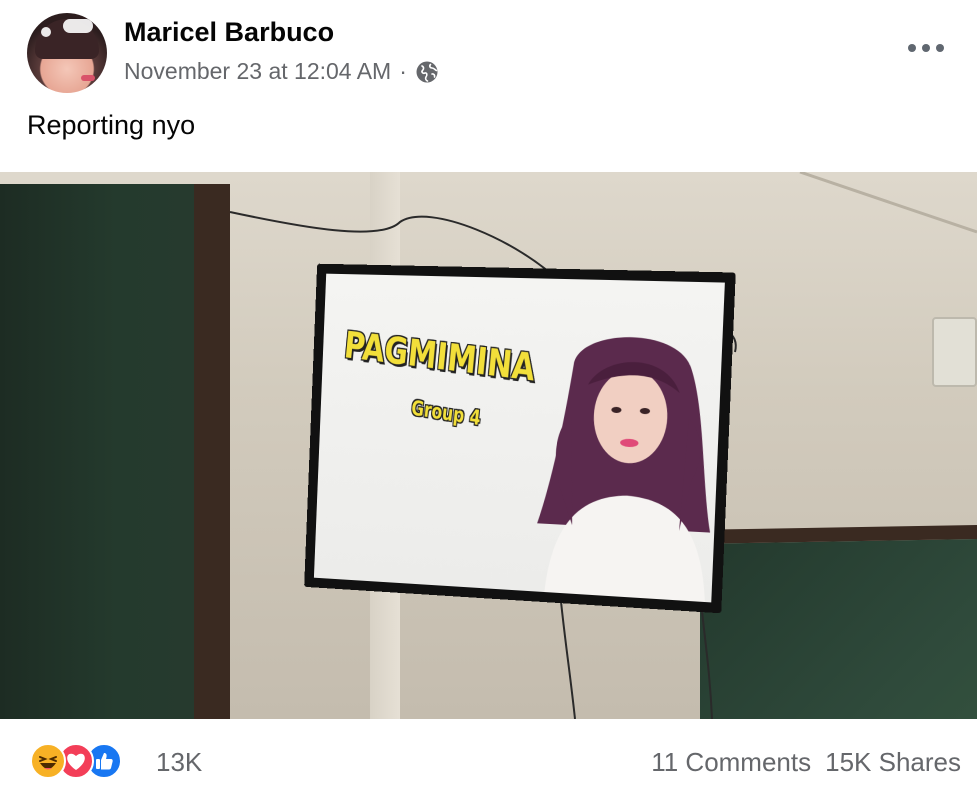 The image size is (977, 796). Describe the element at coordinates (893, 762) in the screenshot. I see `shares-link: 15K Shares` at that location.